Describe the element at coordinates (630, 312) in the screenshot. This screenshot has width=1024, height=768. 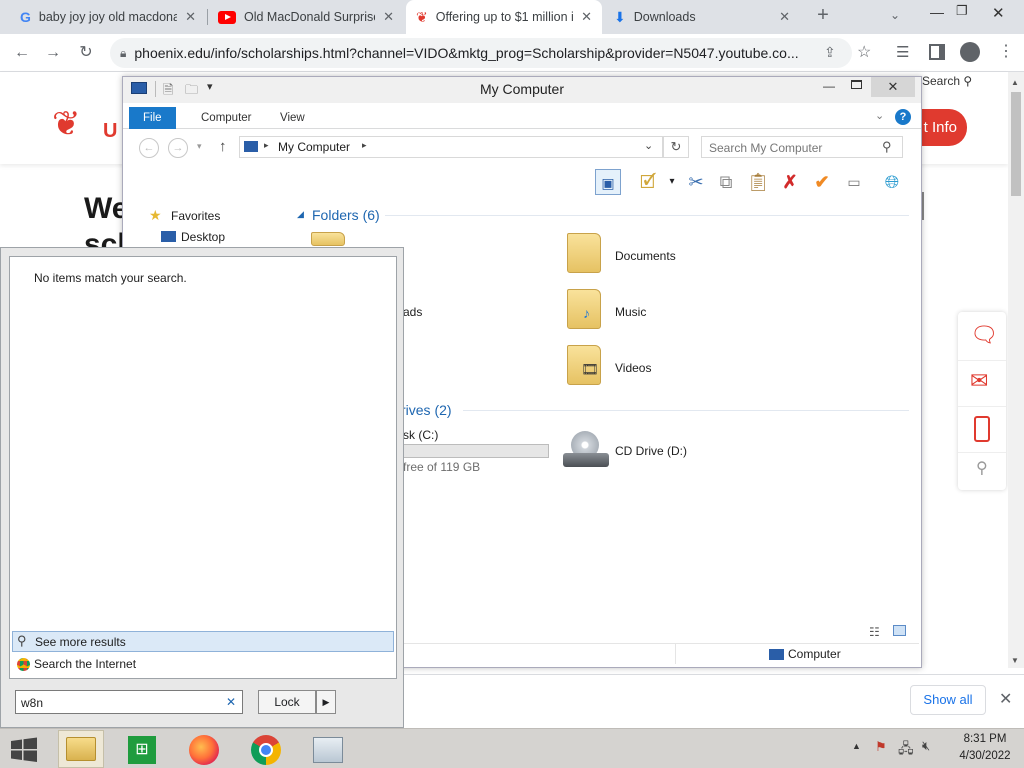
I see `folder-label: Music` at that location.